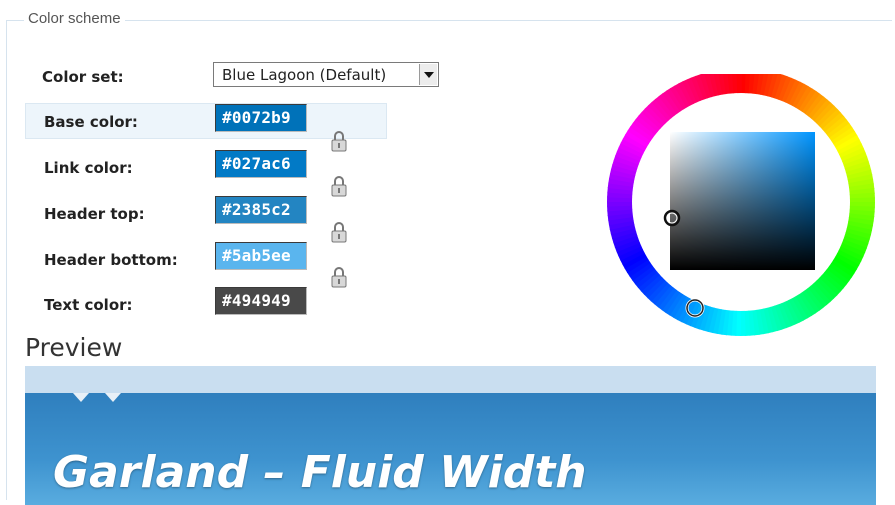 The image size is (895, 505). I want to click on preview-site-name: Garland – Fluid Width, so click(320, 472).